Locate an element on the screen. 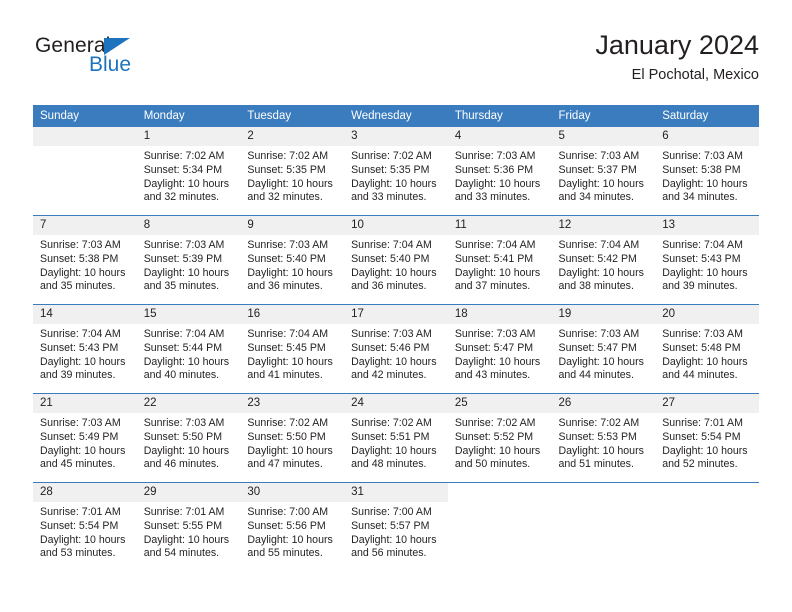  day-number: 26 is located at coordinates (603, 403).